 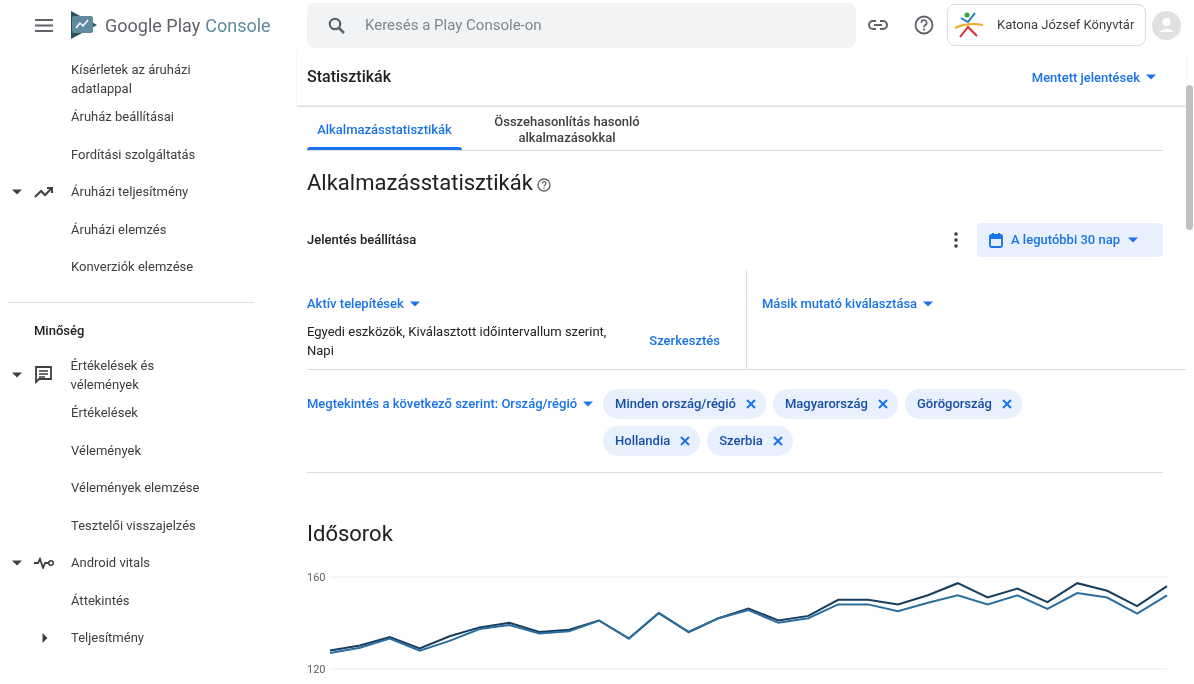 What do you see at coordinates (44, 562) in the screenshot?
I see `pulse-icon` at bounding box center [44, 562].